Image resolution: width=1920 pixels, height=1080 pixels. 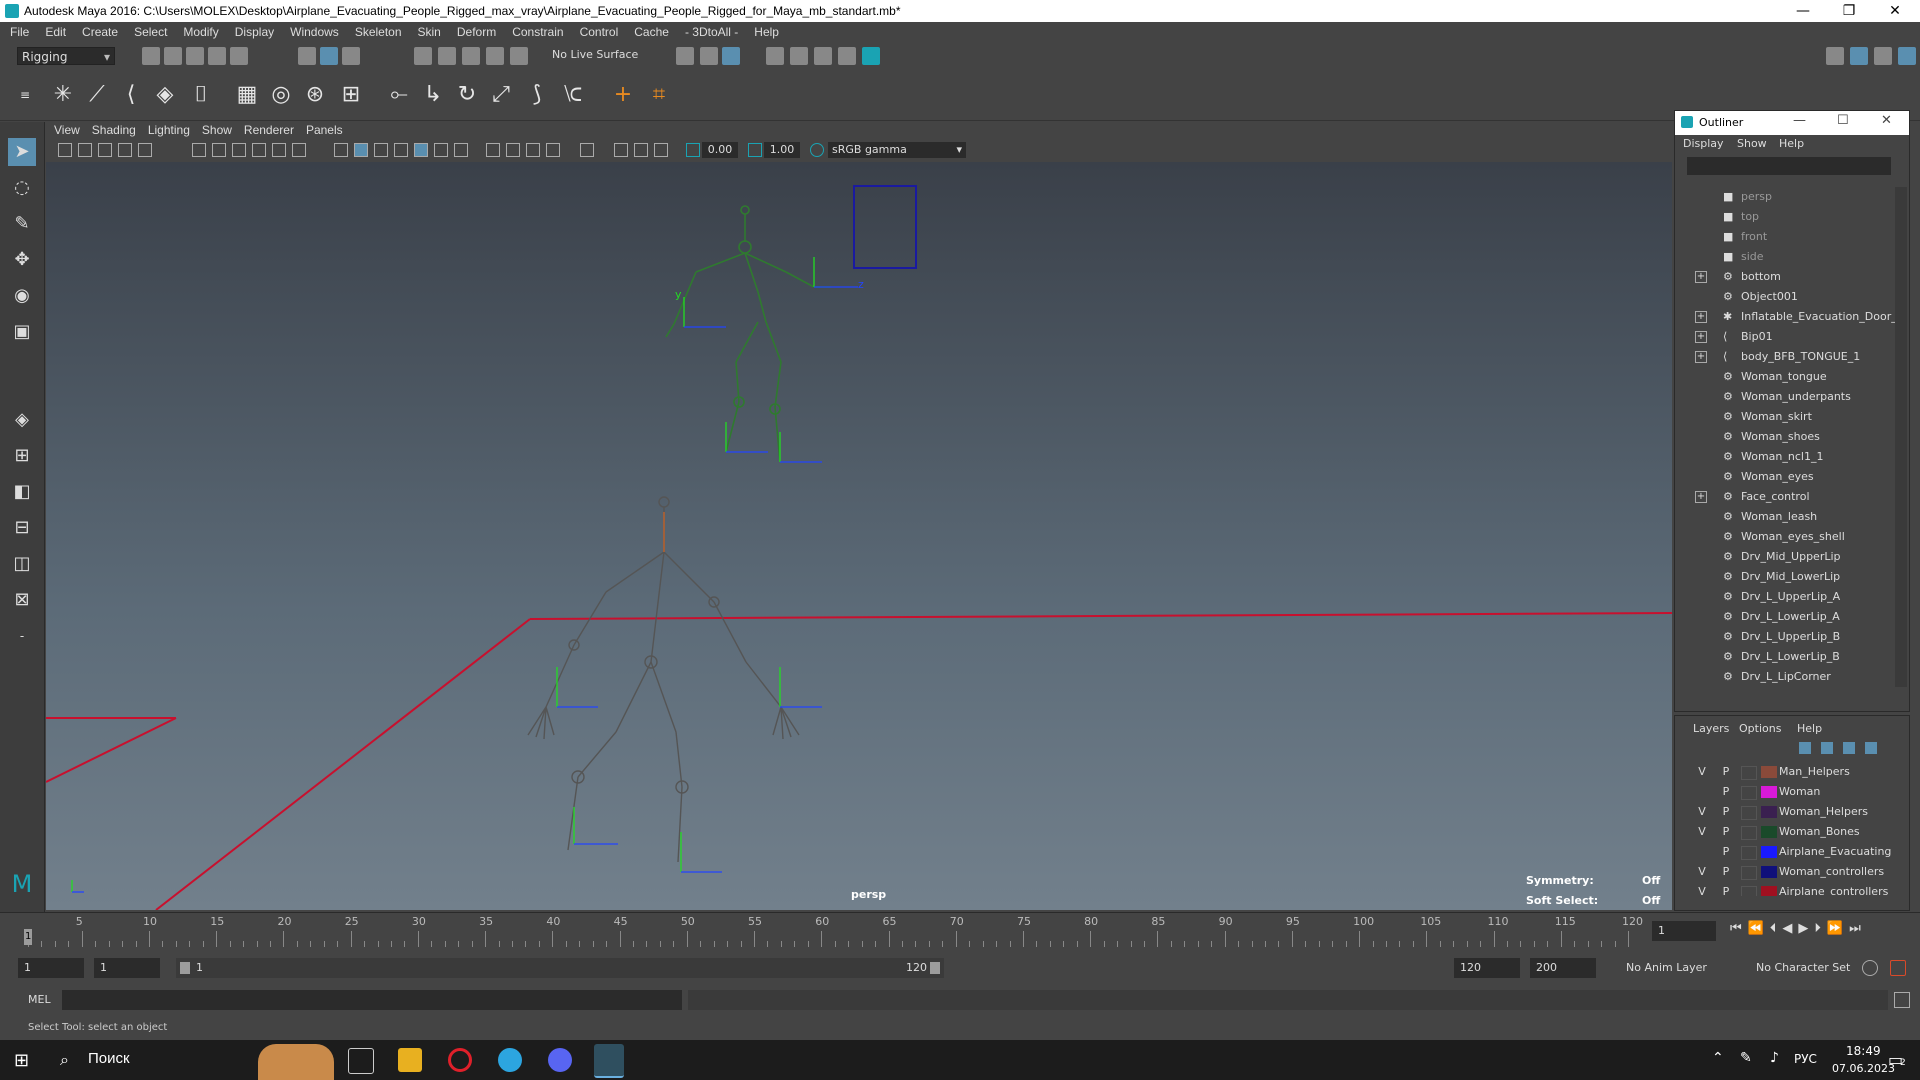 What do you see at coordinates (467, 95) in the screenshot?
I see `orient-constraint-icon: ↻` at bounding box center [467, 95].